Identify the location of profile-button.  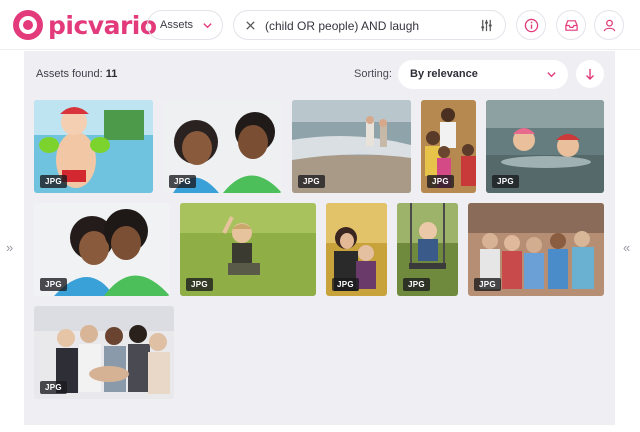
(609, 25).